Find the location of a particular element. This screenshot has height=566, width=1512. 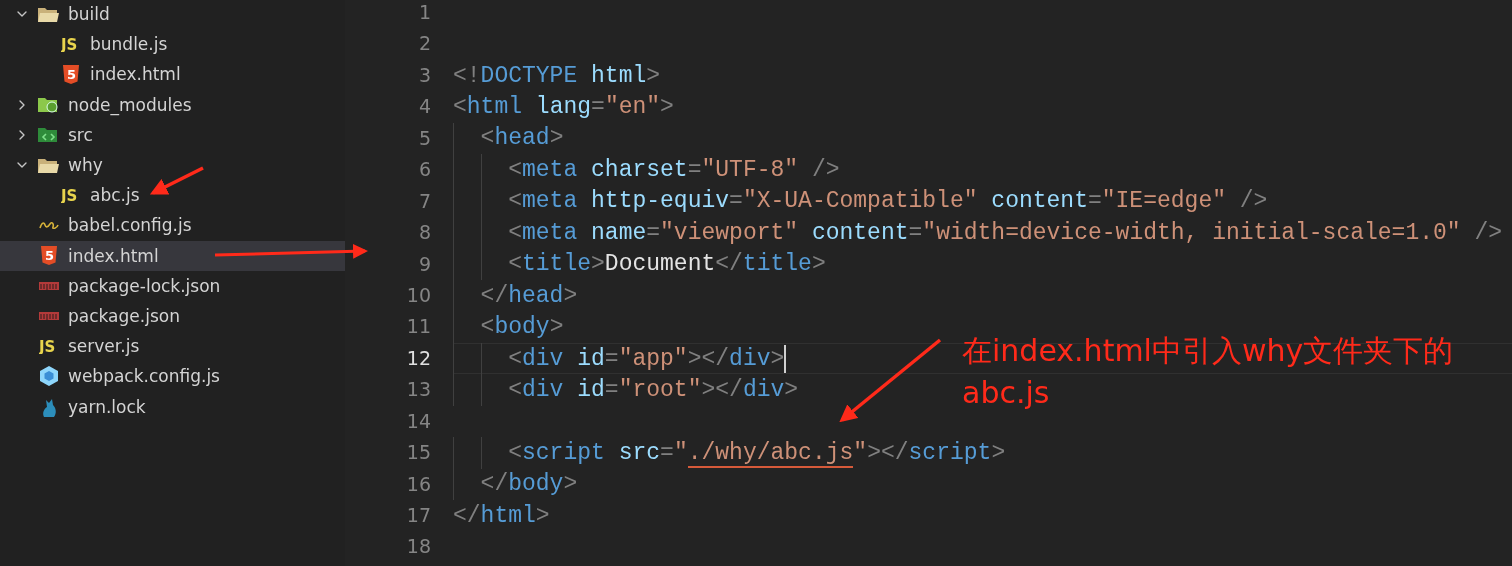

line-number: 1 is located at coordinates (424, 12).